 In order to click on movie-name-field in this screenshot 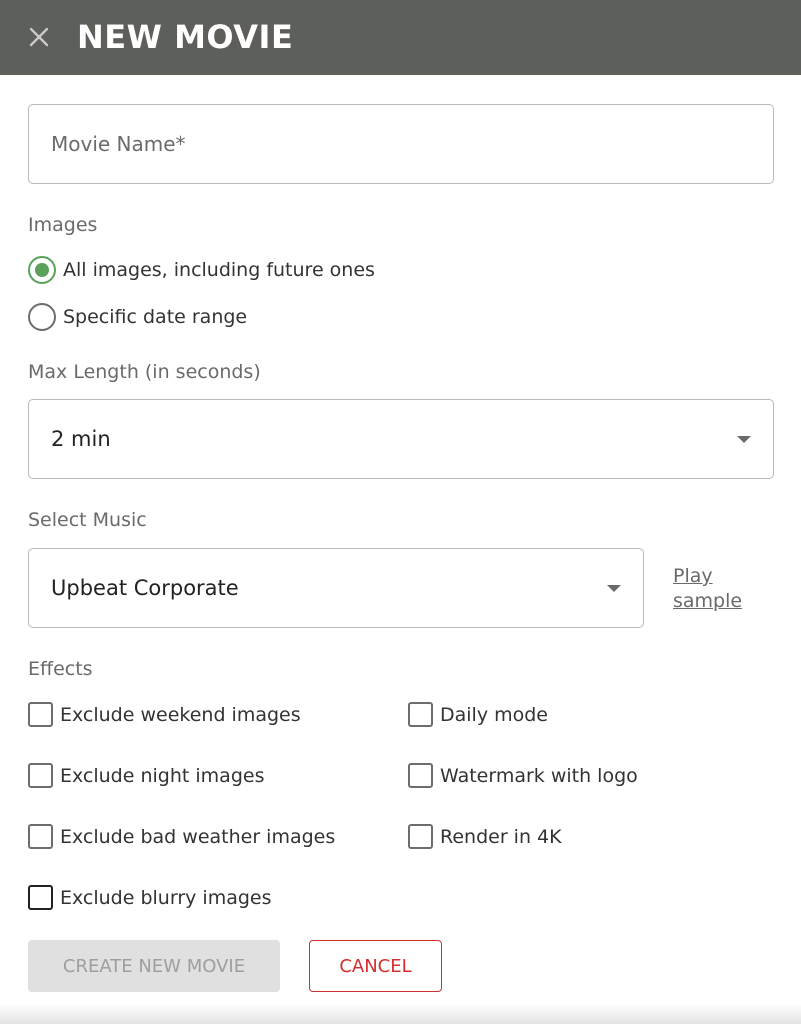, I will do `click(401, 144)`.